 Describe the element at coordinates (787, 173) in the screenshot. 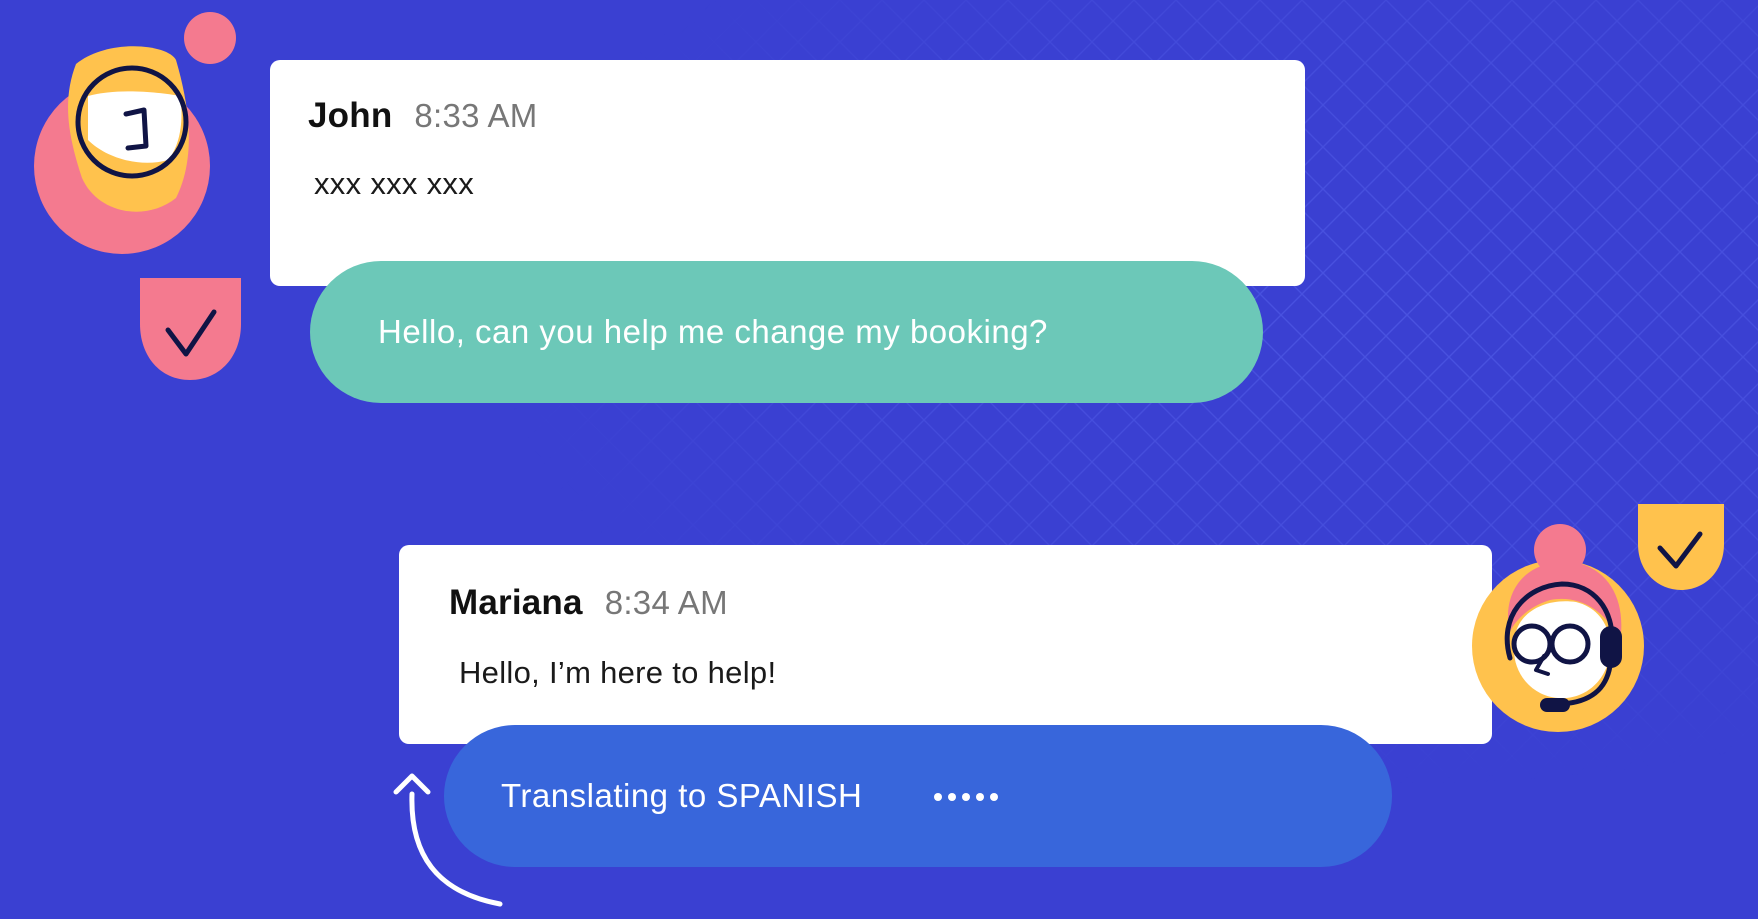

I see `incoming-message-card: John 8:33 AM xxx xxx xxx` at that location.